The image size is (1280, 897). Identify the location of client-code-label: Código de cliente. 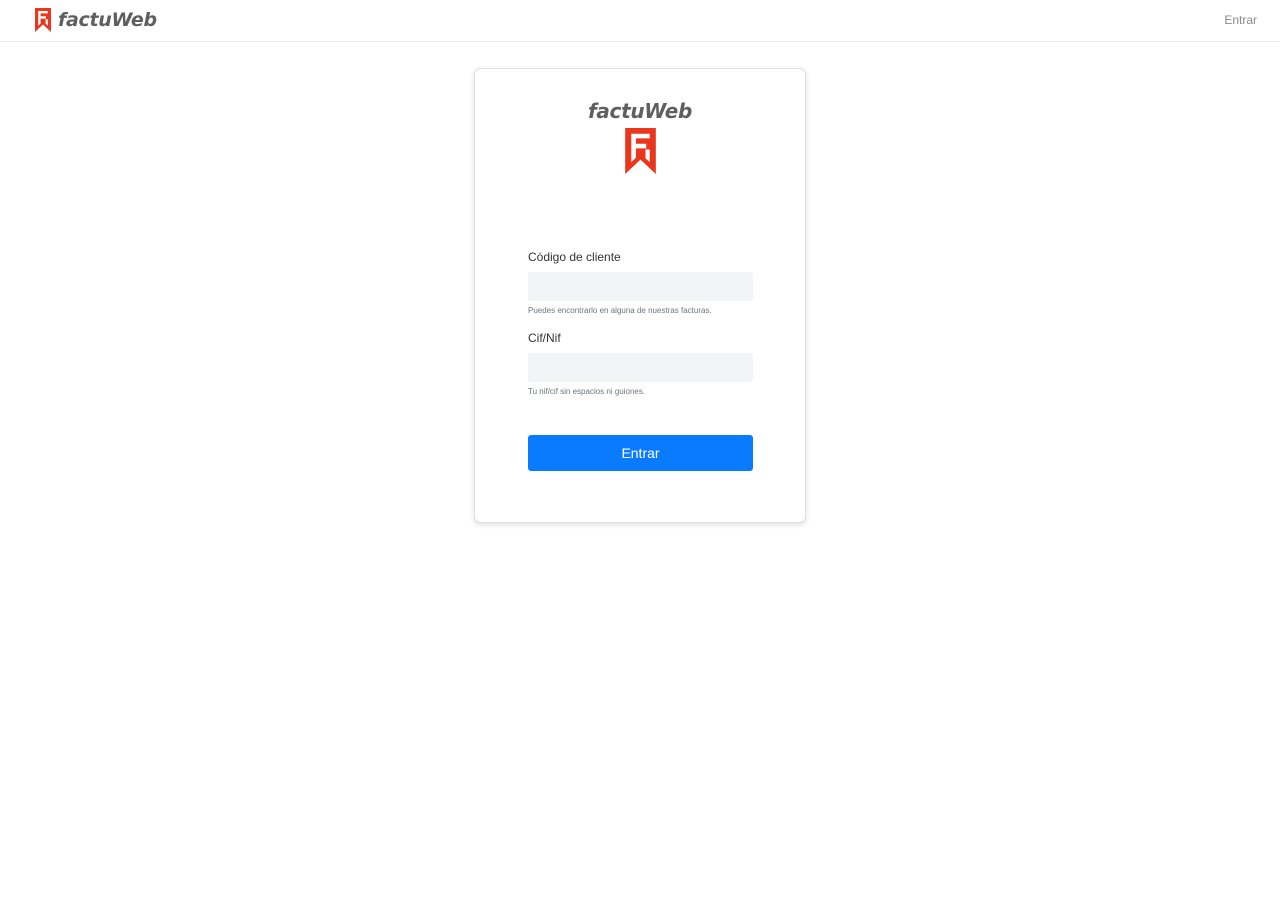
(574, 257).